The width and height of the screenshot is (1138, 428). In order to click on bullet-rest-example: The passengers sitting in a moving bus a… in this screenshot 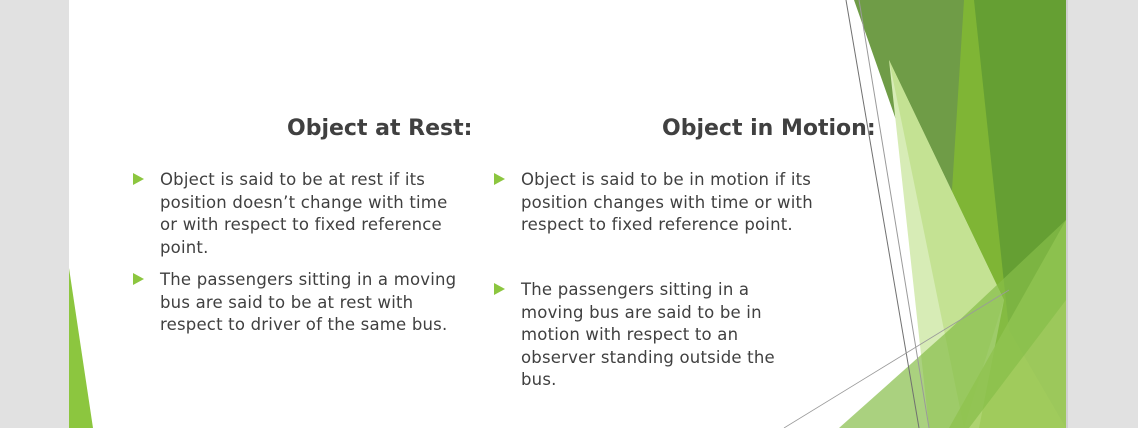, I will do `click(298, 303)`.